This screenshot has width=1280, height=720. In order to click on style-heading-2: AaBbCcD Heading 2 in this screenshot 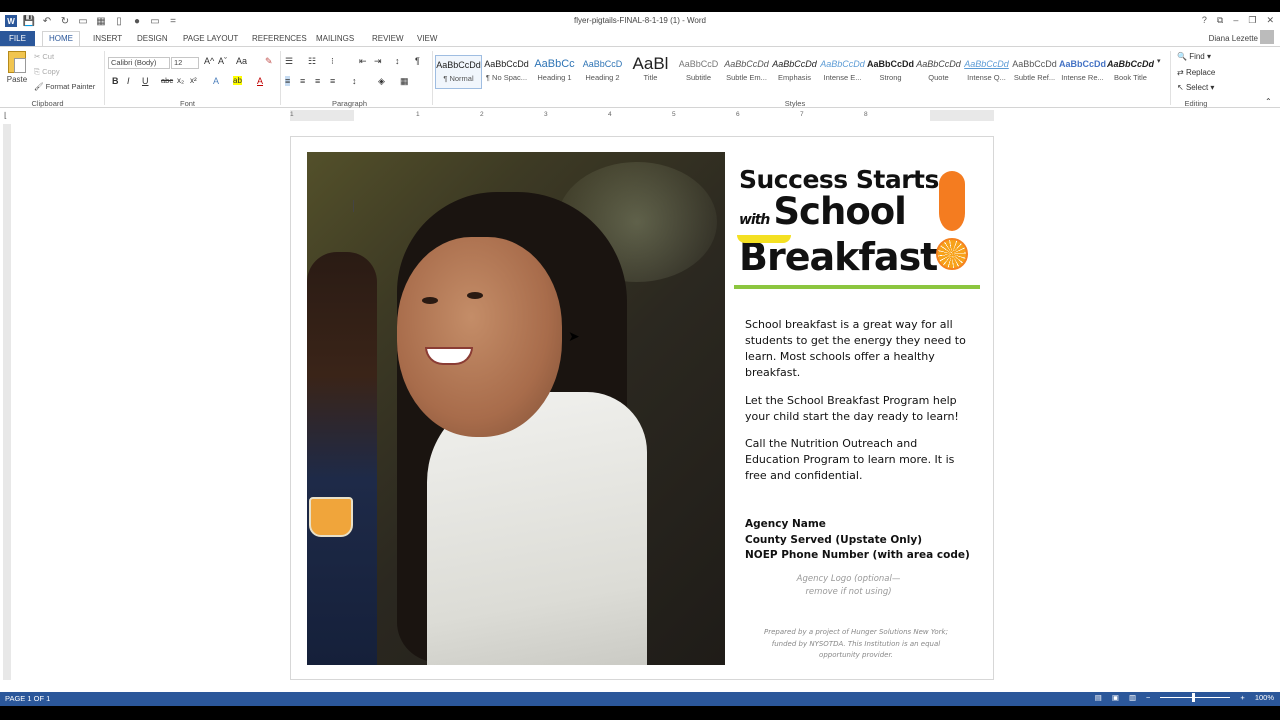, I will do `click(602, 72)`.